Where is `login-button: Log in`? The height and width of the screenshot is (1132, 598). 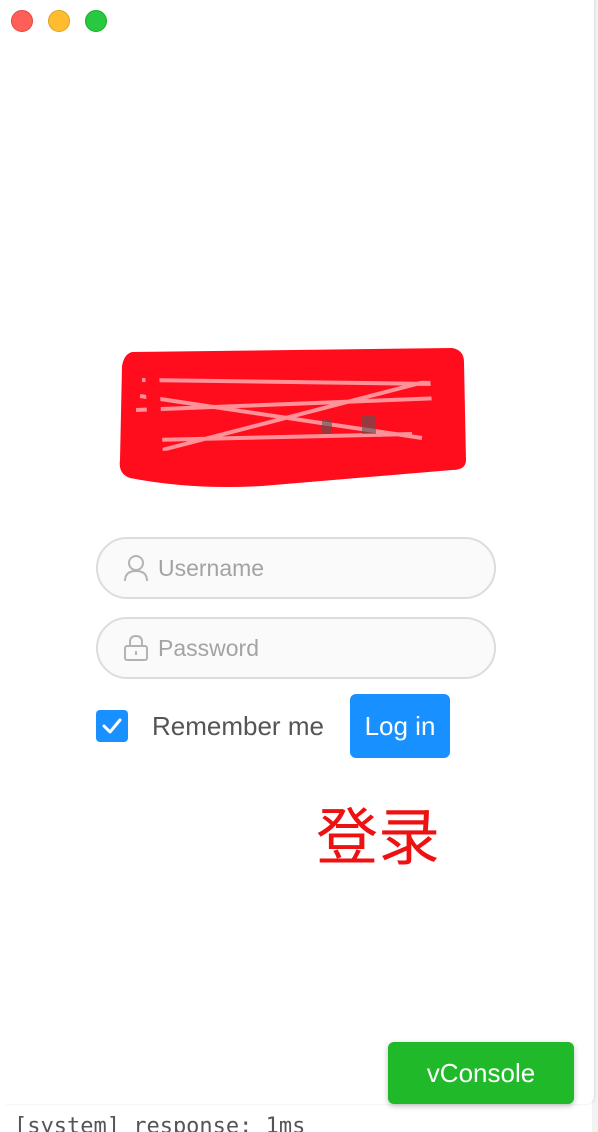
login-button: Log in is located at coordinates (400, 726).